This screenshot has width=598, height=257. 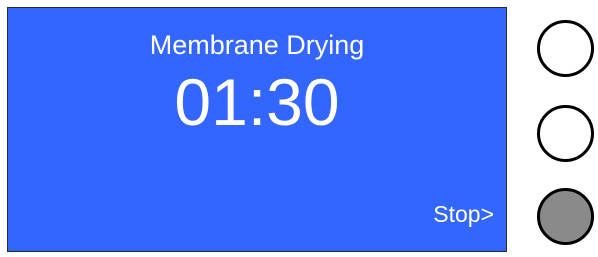 I want to click on stop-action-label: Stop>, so click(x=463, y=214).